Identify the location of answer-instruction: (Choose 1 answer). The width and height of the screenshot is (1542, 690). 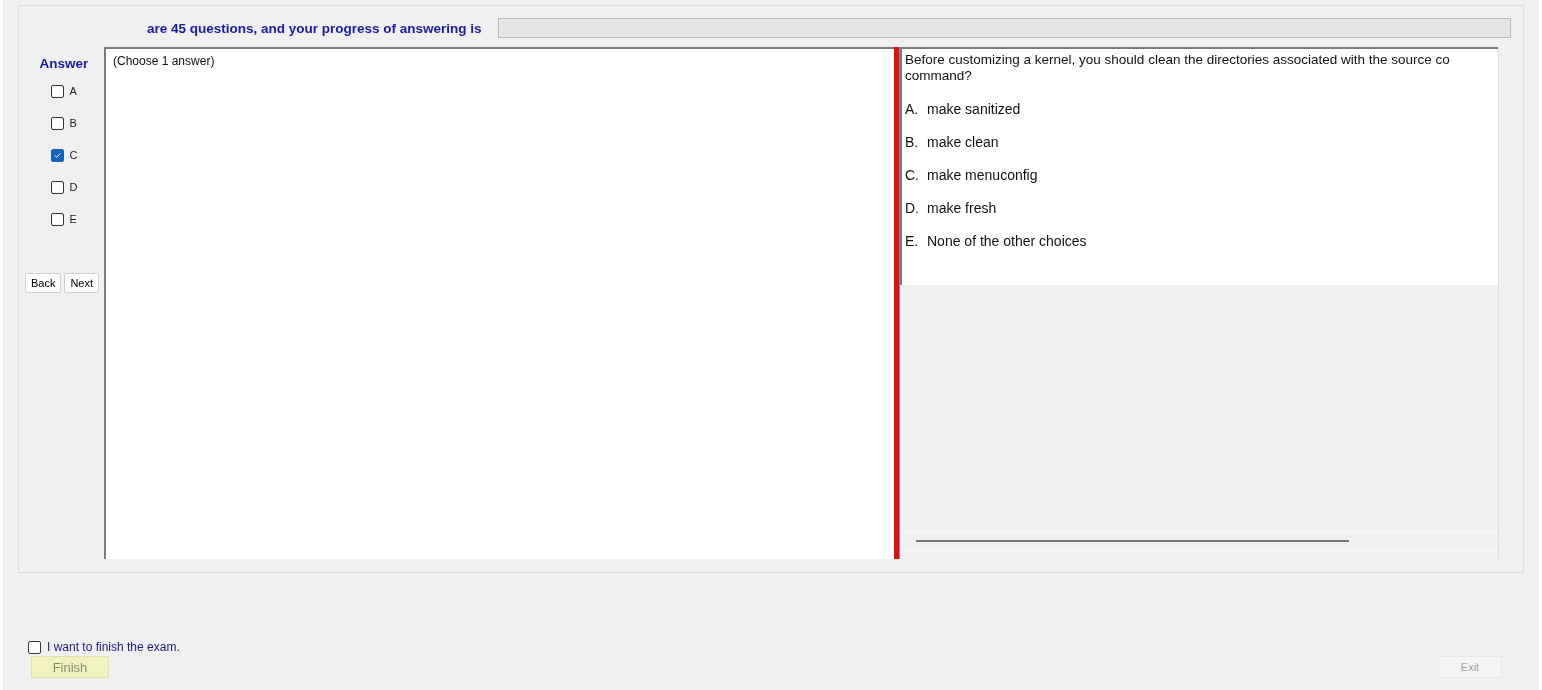
(164, 61).